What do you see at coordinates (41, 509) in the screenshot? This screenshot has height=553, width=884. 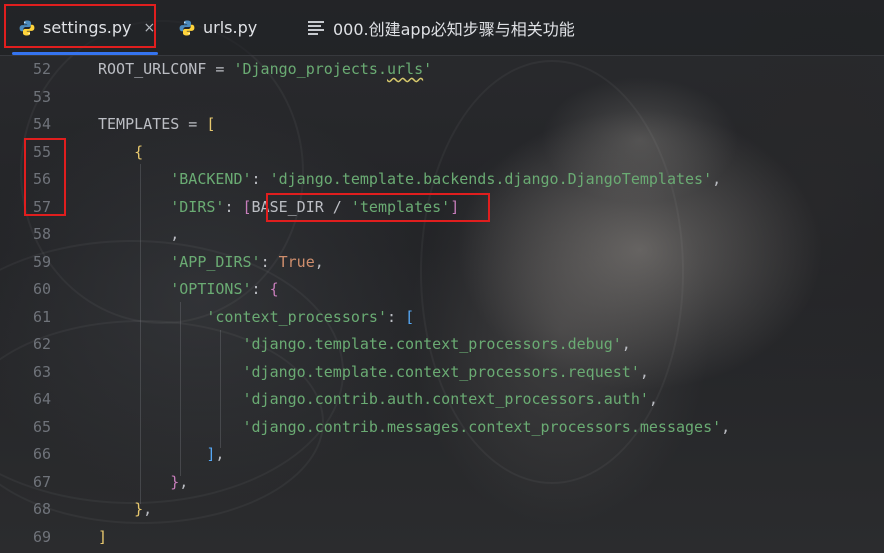 I see `line-number: 68` at bounding box center [41, 509].